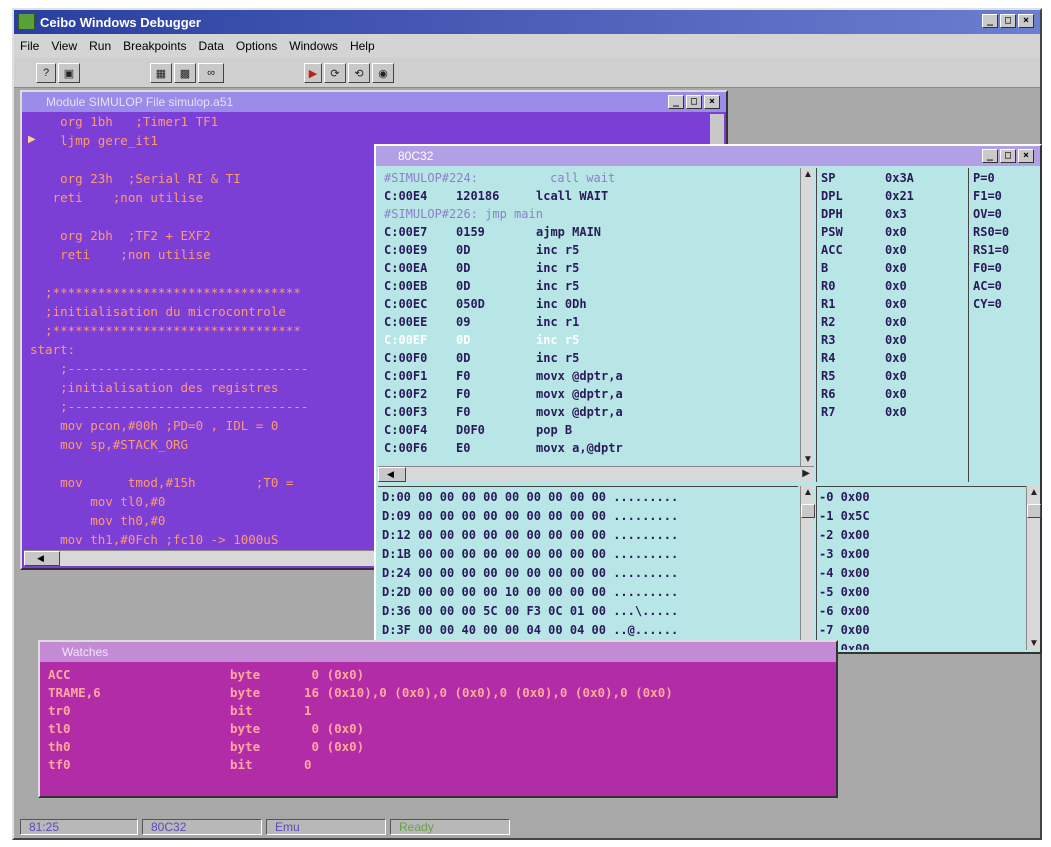  Describe the element at coordinates (154, 46) in the screenshot. I see `menu-breakpoints: Breakpoints` at that location.